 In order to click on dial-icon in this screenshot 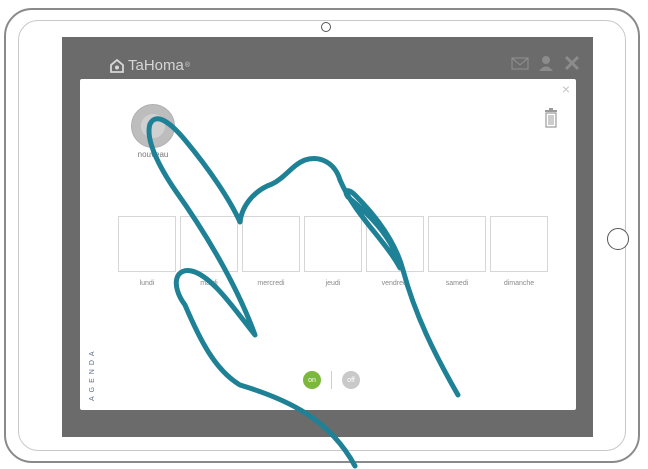, I will do `click(153, 126)`.